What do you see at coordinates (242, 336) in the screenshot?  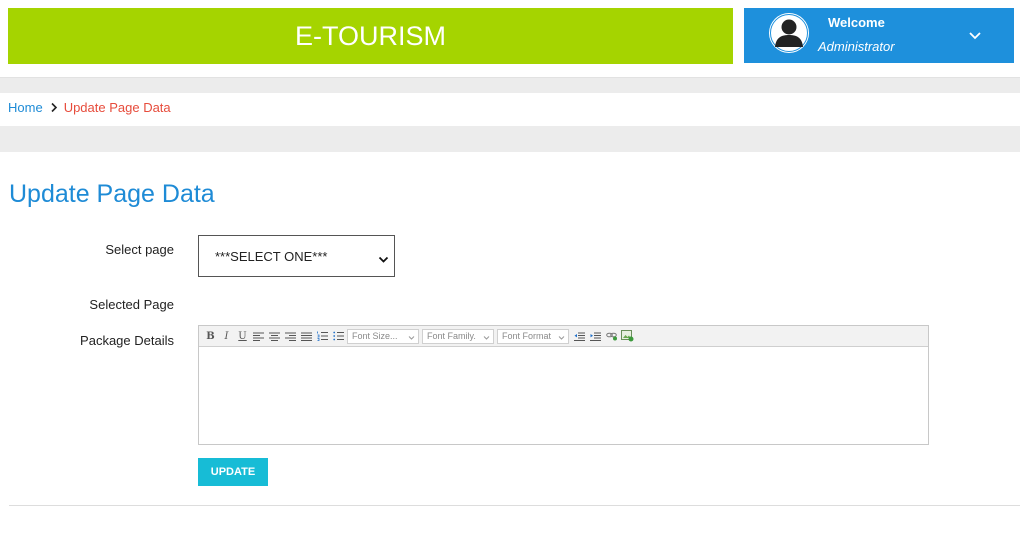 I see `underline-icon: U` at bounding box center [242, 336].